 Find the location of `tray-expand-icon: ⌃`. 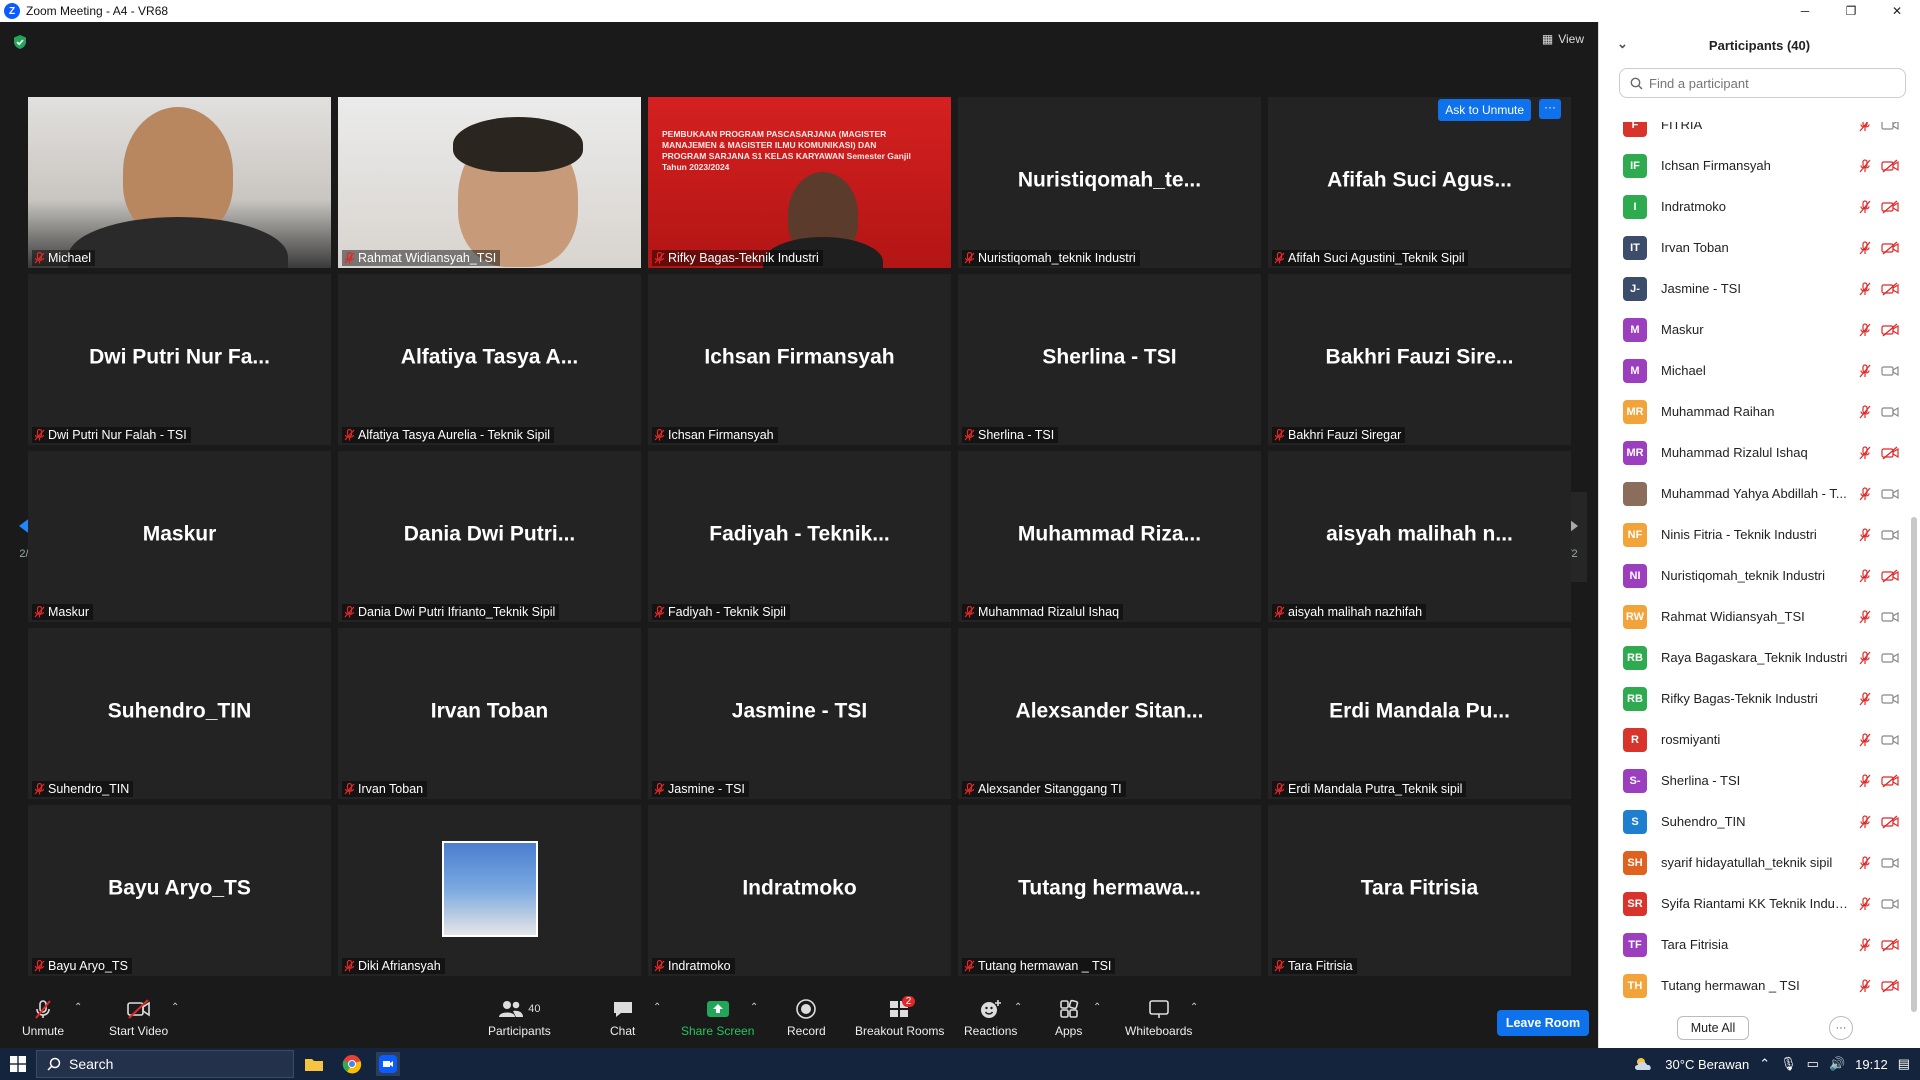

tray-expand-icon: ⌃ is located at coordinates (1764, 1064).